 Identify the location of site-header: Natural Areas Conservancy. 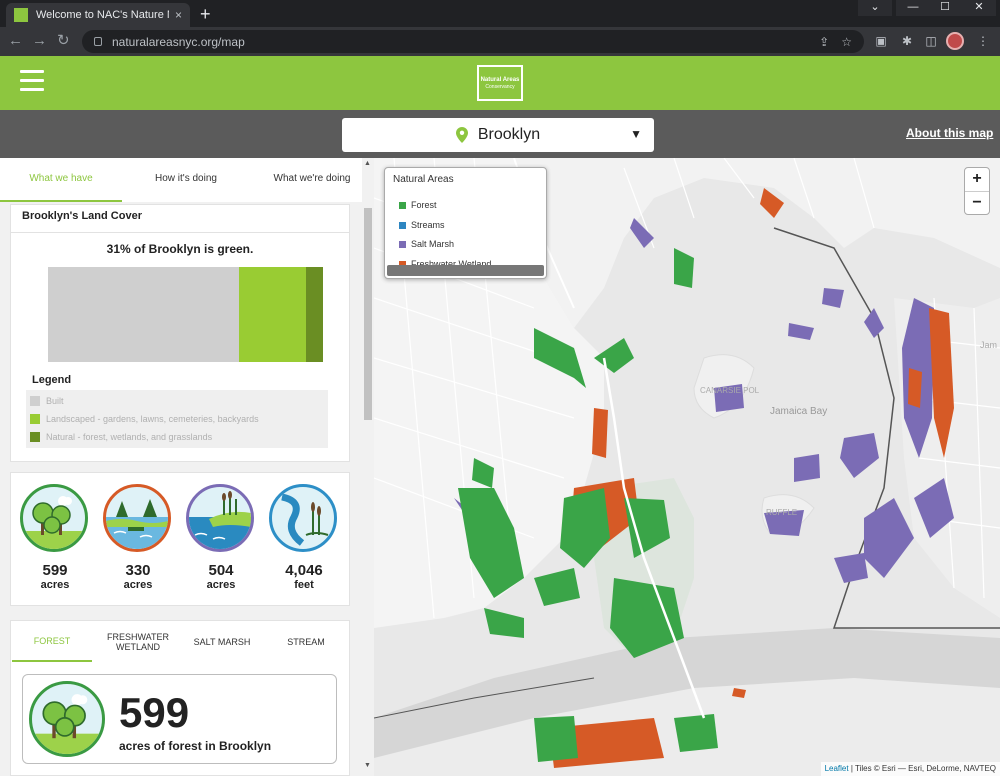
(500, 83).